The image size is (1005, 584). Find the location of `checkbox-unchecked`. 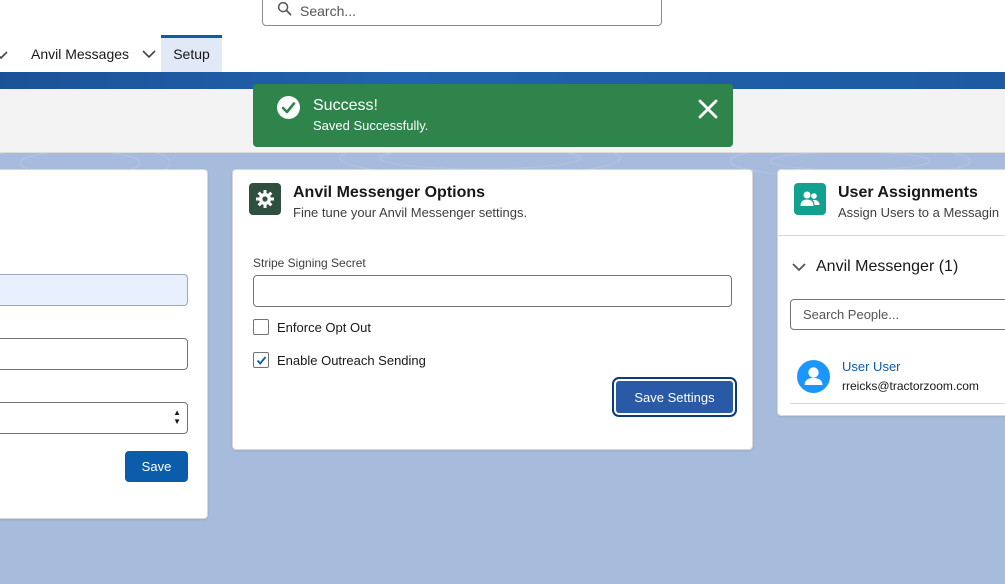

checkbox-unchecked is located at coordinates (261, 327).